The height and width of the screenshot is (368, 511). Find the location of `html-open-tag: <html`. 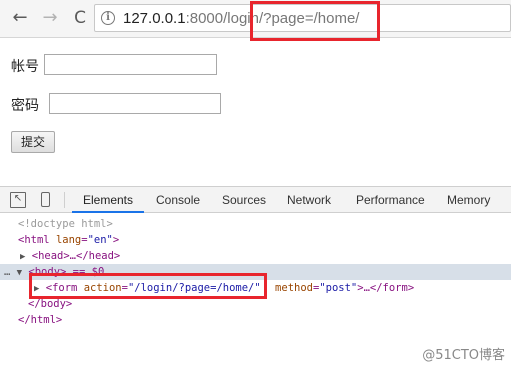

html-open-tag: <html is located at coordinates (34, 240).